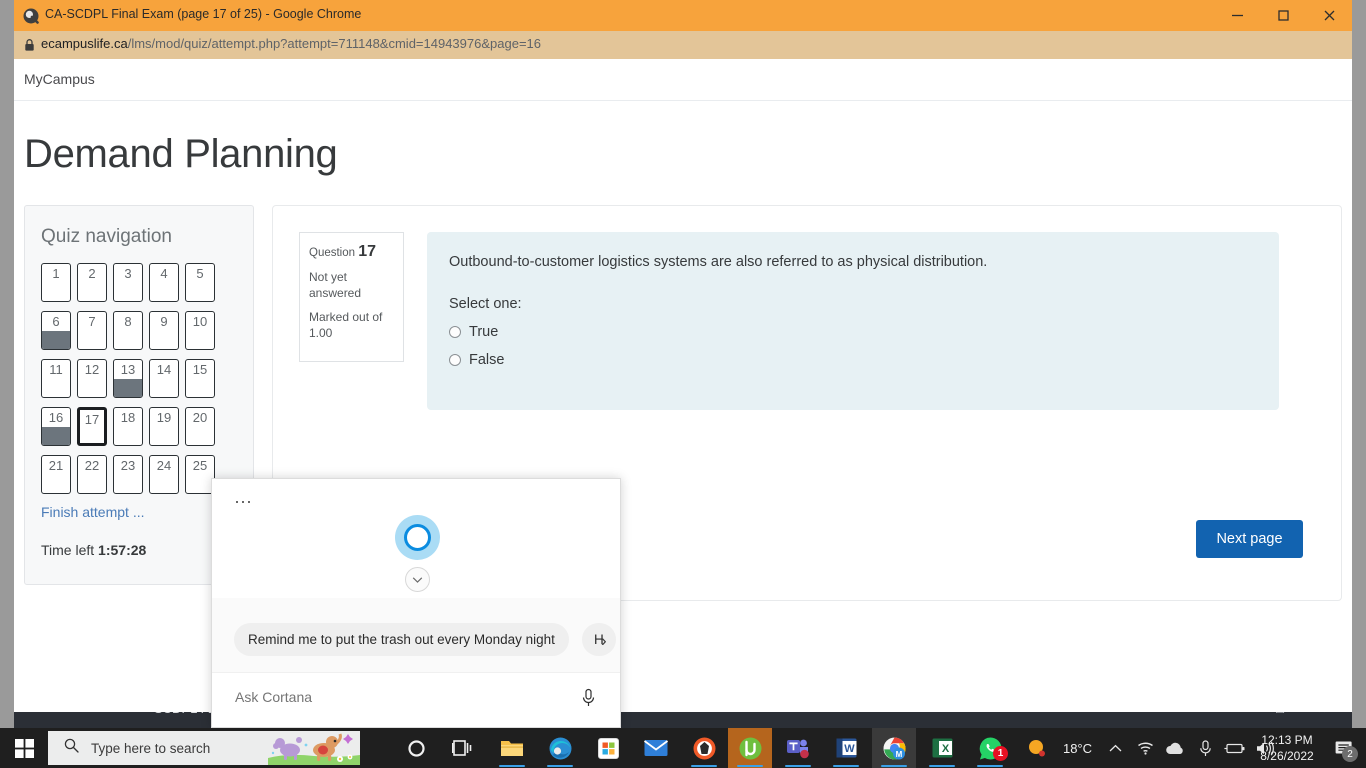  Describe the element at coordinates (314, 748) in the screenshot. I see `search-illustration` at that location.